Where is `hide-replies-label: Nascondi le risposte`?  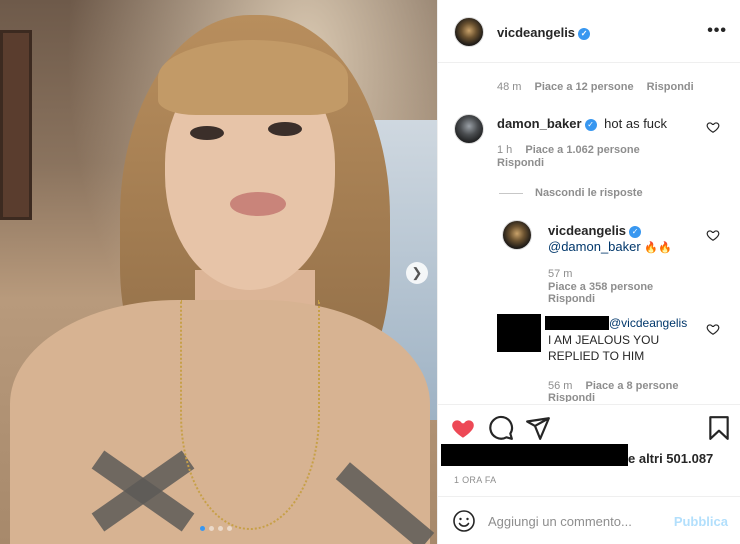 hide-replies-label: Nascondi le risposte is located at coordinates (589, 193).